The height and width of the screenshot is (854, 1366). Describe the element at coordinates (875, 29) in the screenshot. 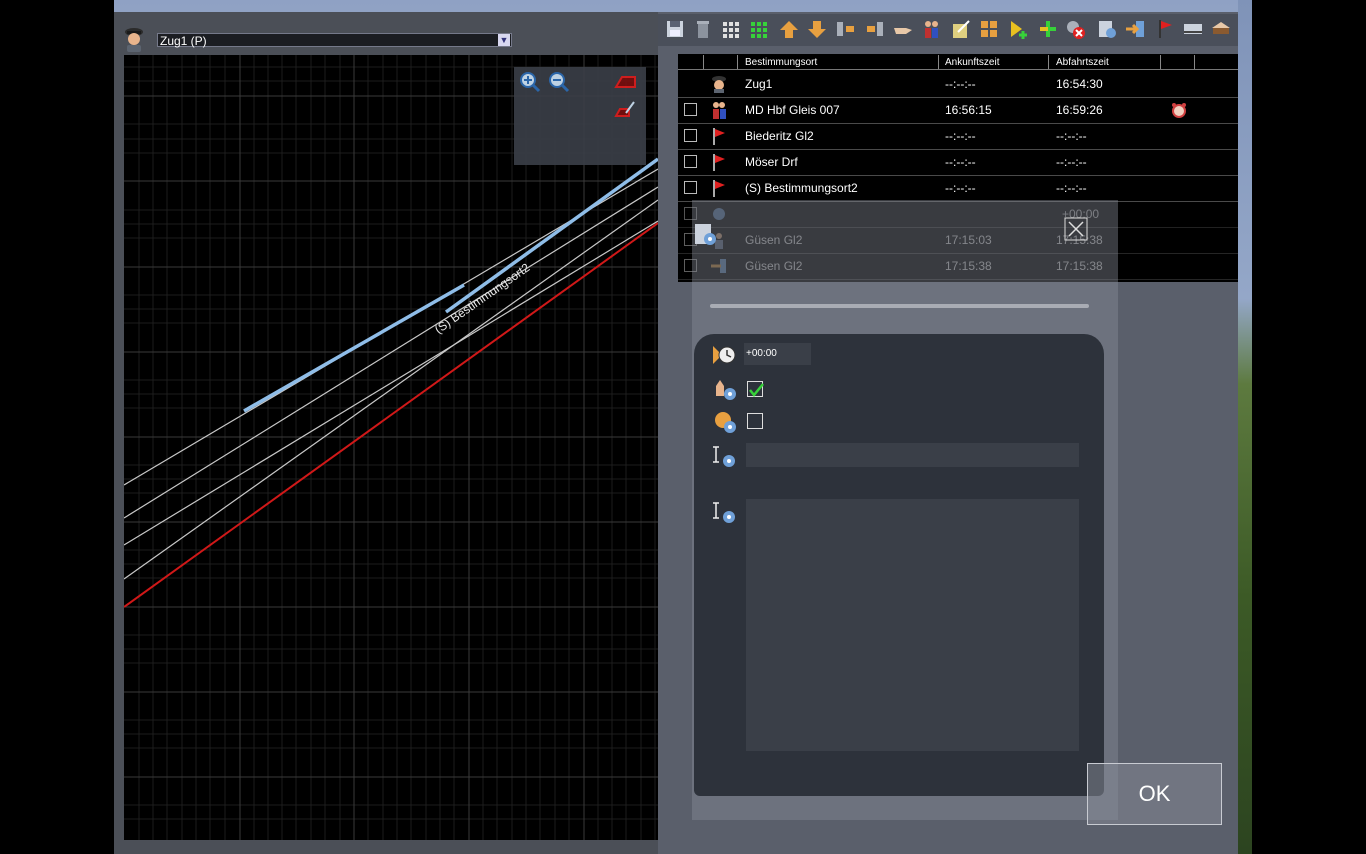

I see `insert-after-icon` at that location.